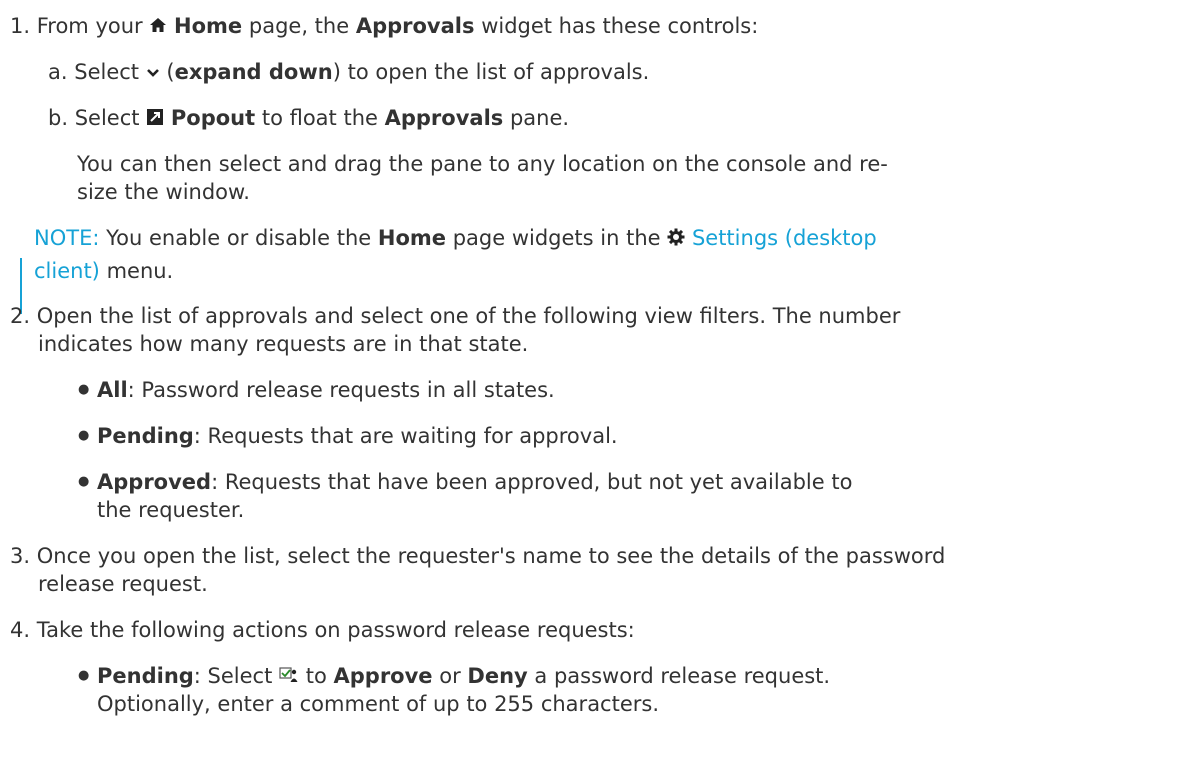 Image resolution: width=1194 pixels, height=774 pixels. What do you see at coordinates (20, 26) in the screenshot?
I see `step-number: 1.` at bounding box center [20, 26].